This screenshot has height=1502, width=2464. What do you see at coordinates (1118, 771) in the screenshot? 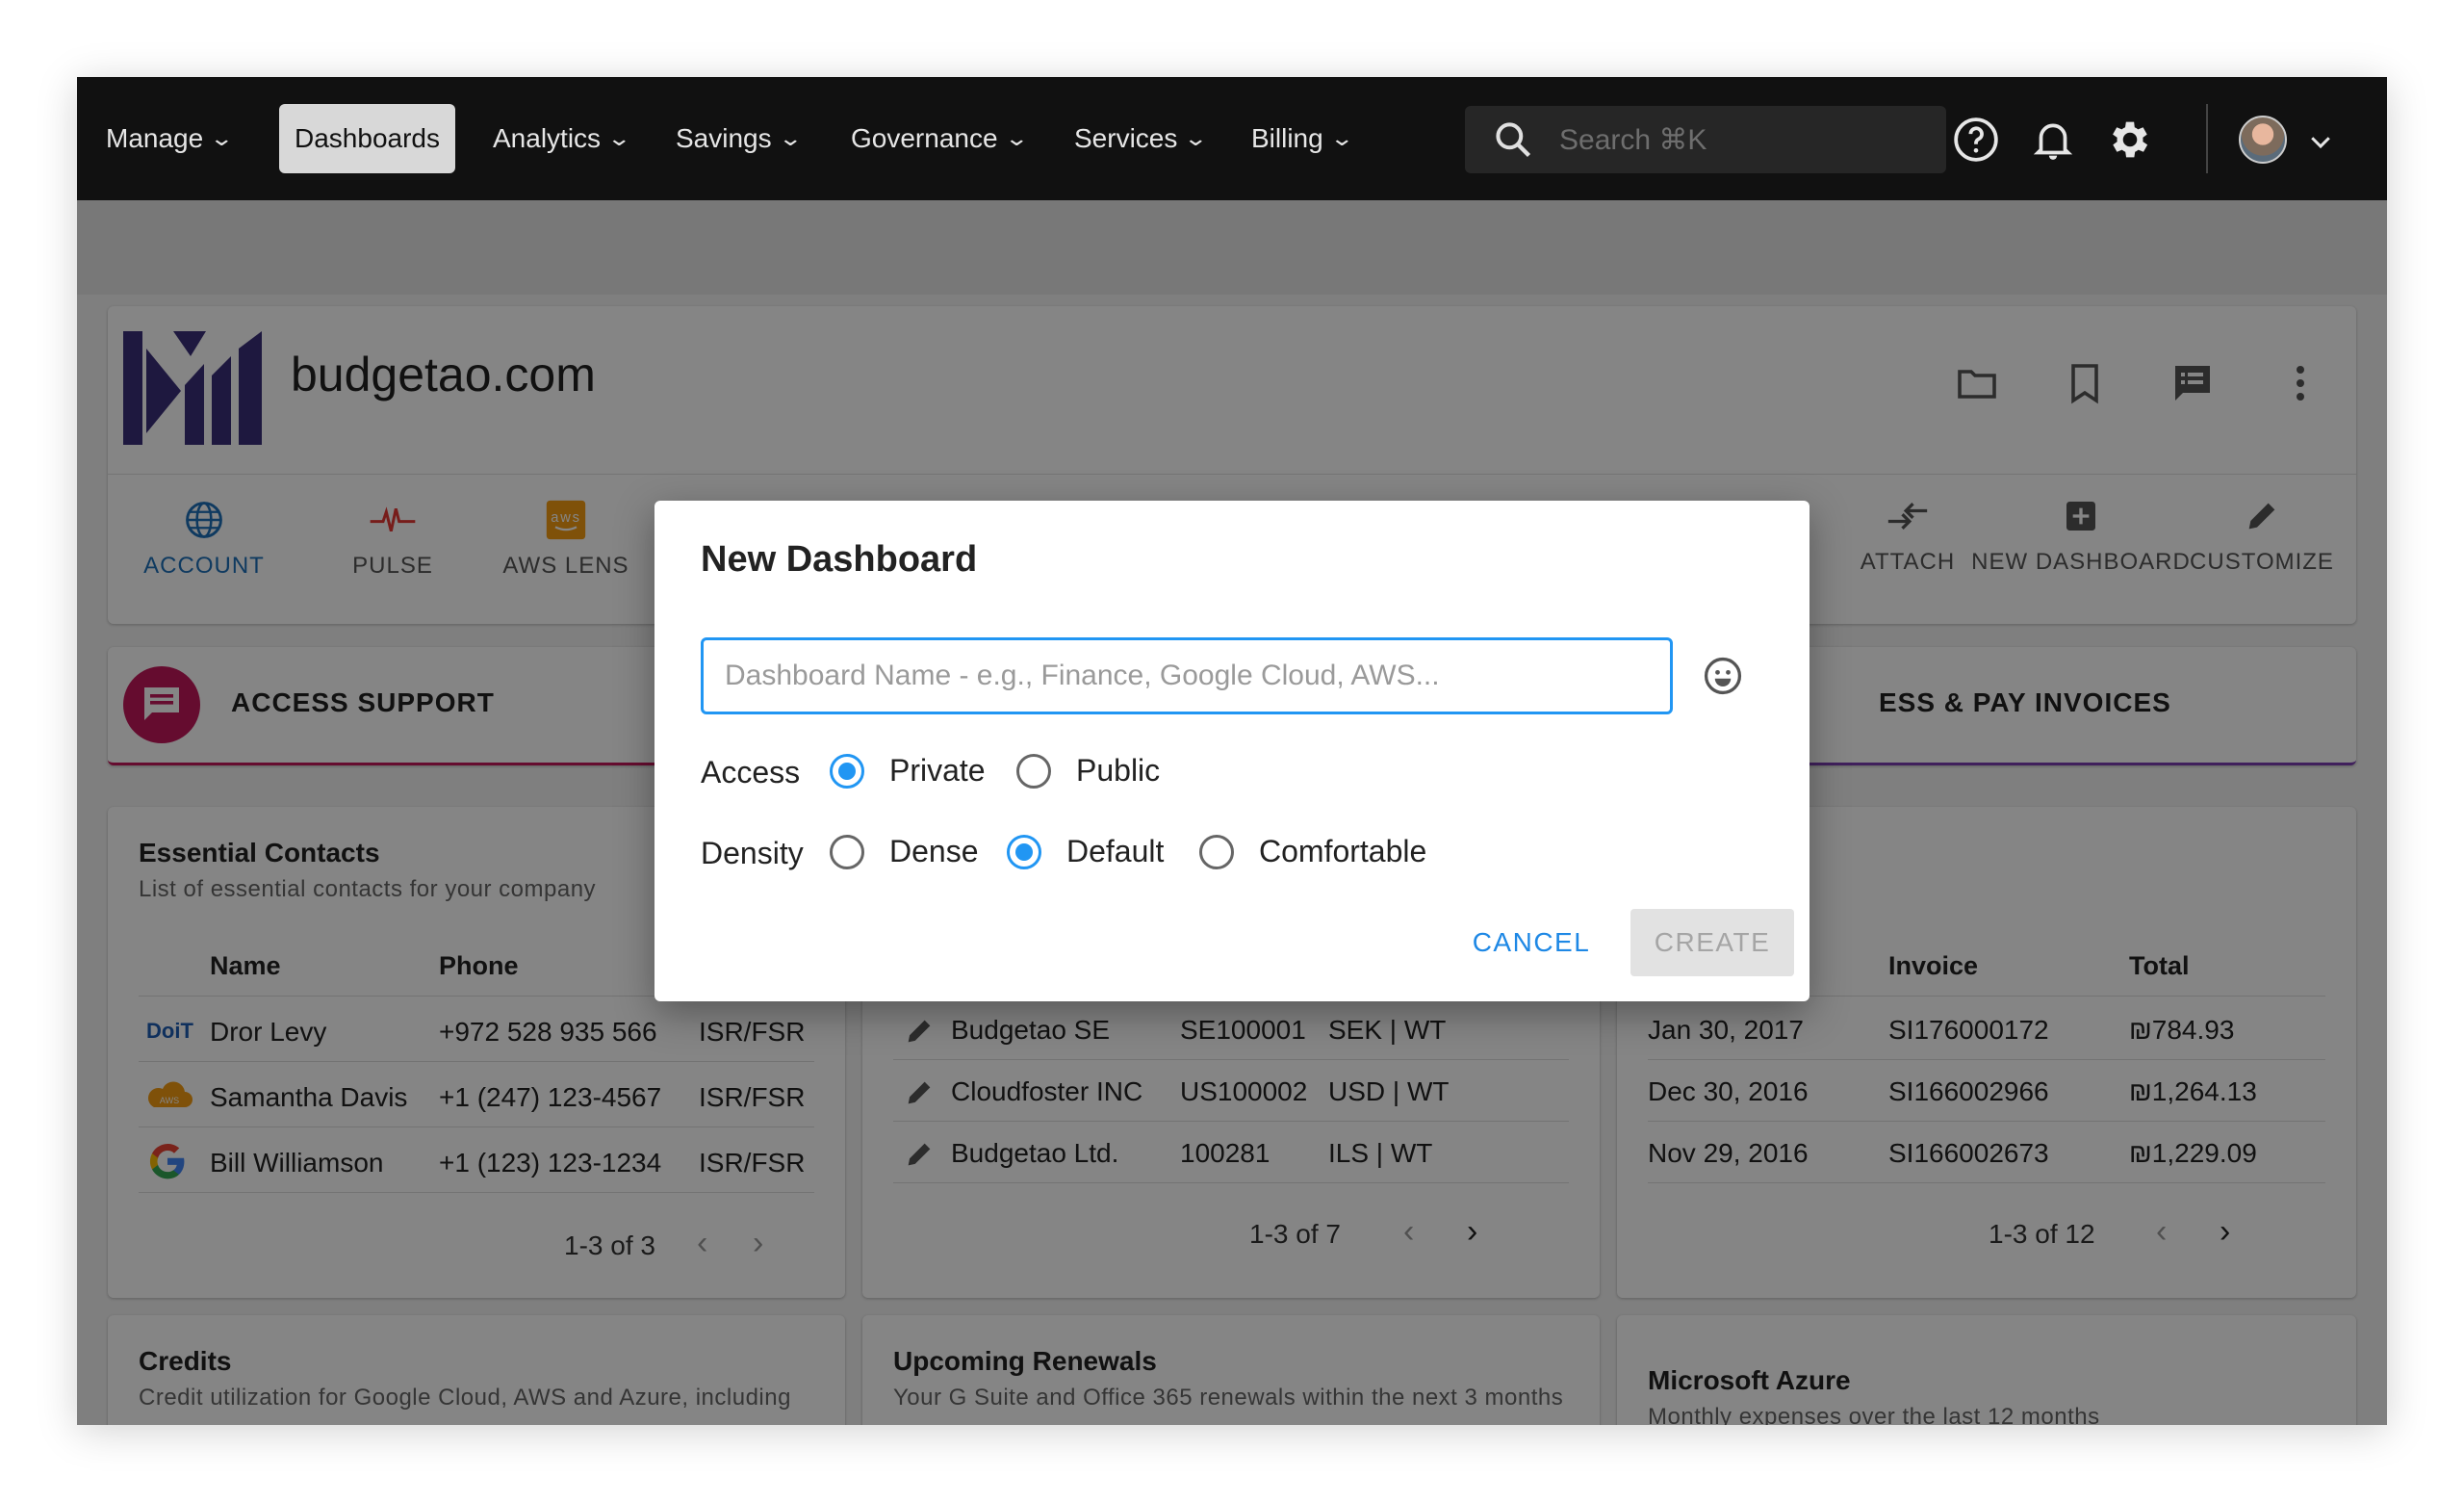
I see `radio-label: Public` at bounding box center [1118, 771].